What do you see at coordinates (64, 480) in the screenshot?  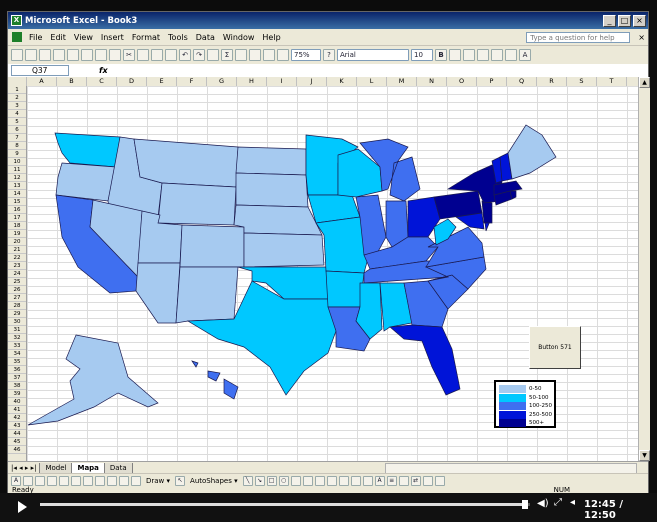 I see `option-tool-icon` at bounding box center [64, 480].